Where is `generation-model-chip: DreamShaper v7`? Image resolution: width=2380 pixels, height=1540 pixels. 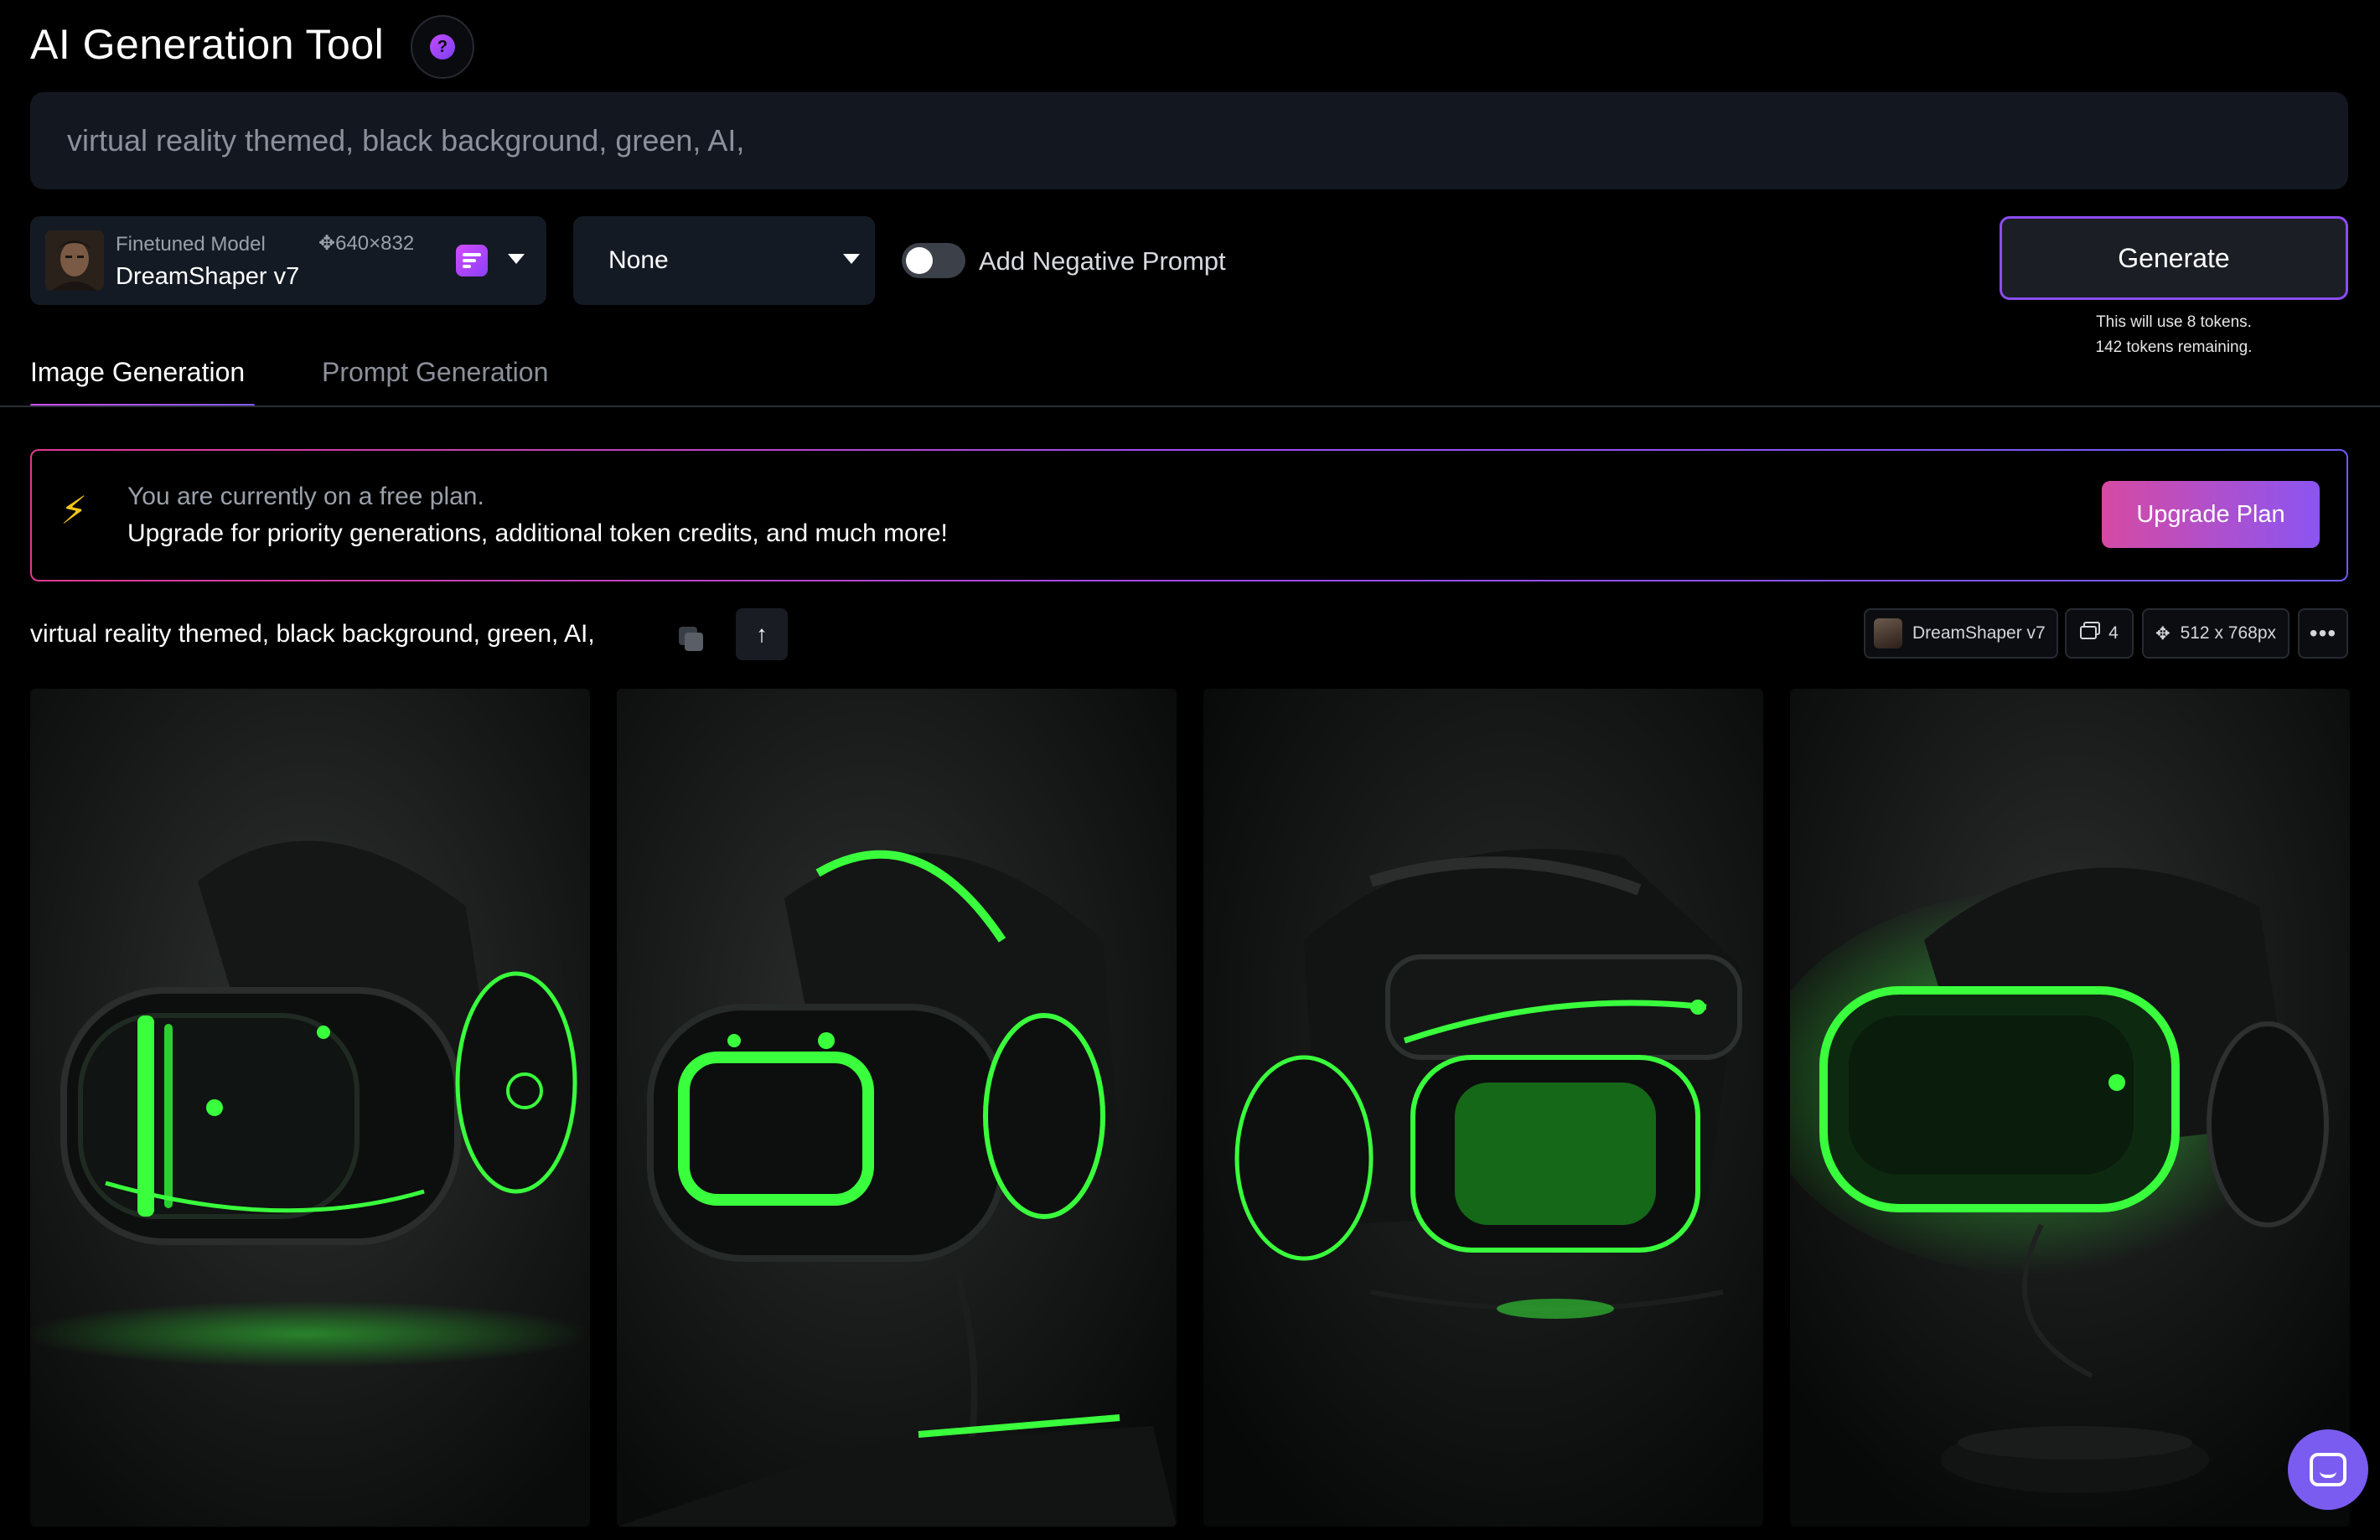 generation-model-chip: DreamShaper v7 is located at coordinates (1961, 633).